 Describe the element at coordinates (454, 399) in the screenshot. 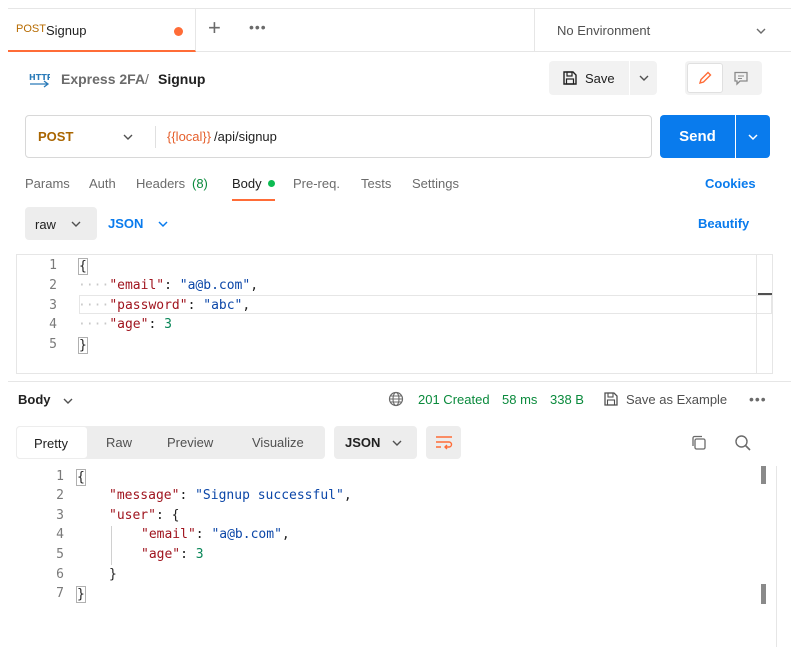

I see `status-badge: 201 Created` at that location.